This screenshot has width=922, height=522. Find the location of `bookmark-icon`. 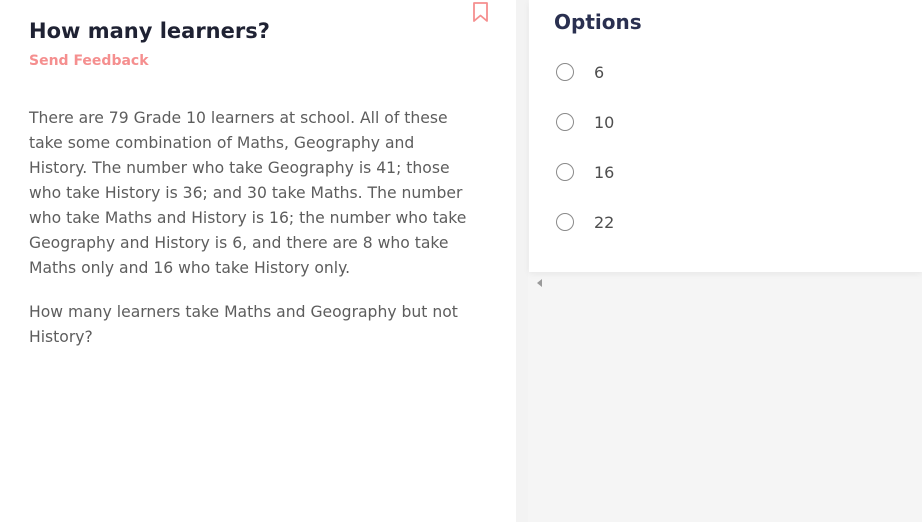

bookmark-icon is located at coordinates (480, 12).